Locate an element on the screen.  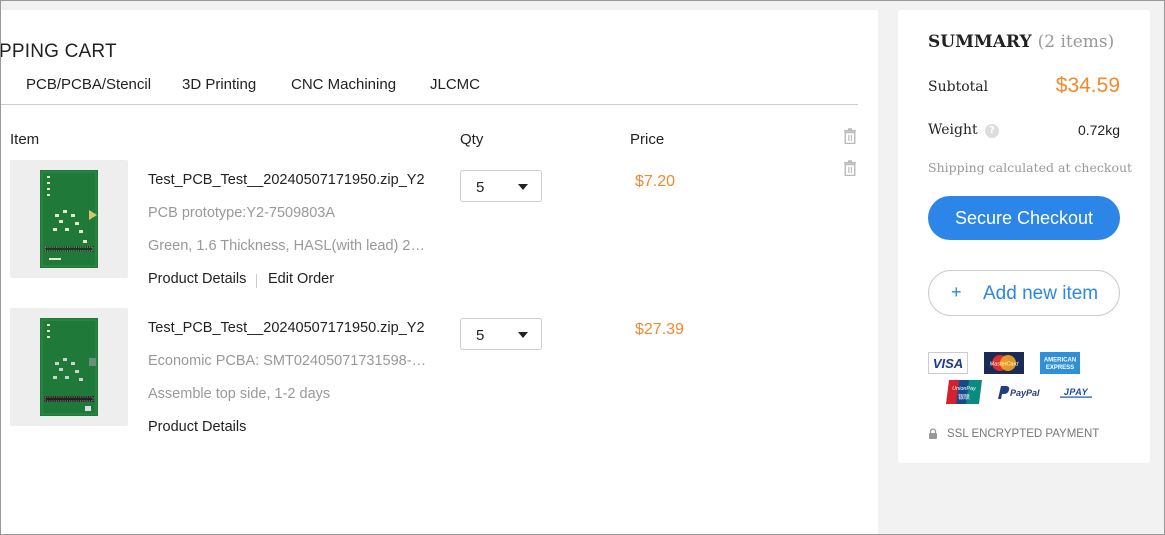
column-header-qty: Qty is located at coordinates (472, 139).